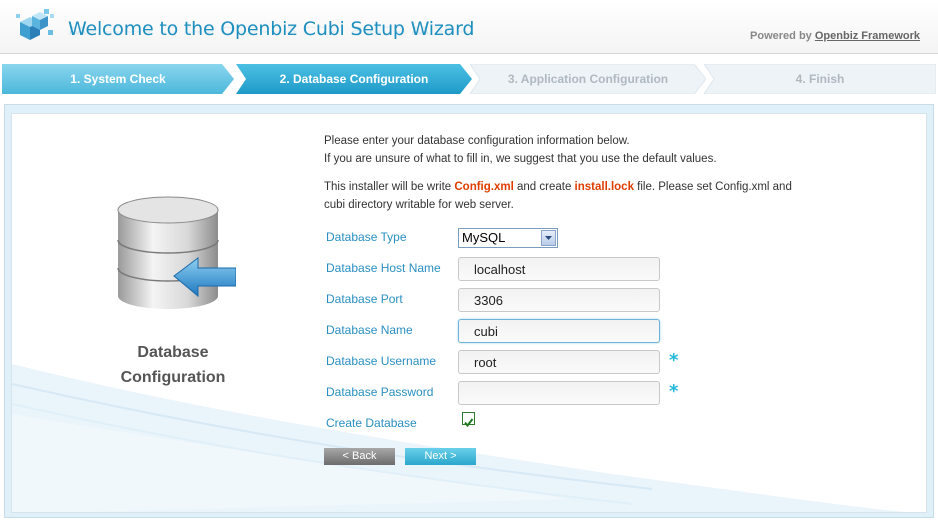 The image size is (938, 522). What do you see at coordinates (173, 377) in the screenshot?
I see `section-caption-line2: Configuration` at bounding box center [173, 377].